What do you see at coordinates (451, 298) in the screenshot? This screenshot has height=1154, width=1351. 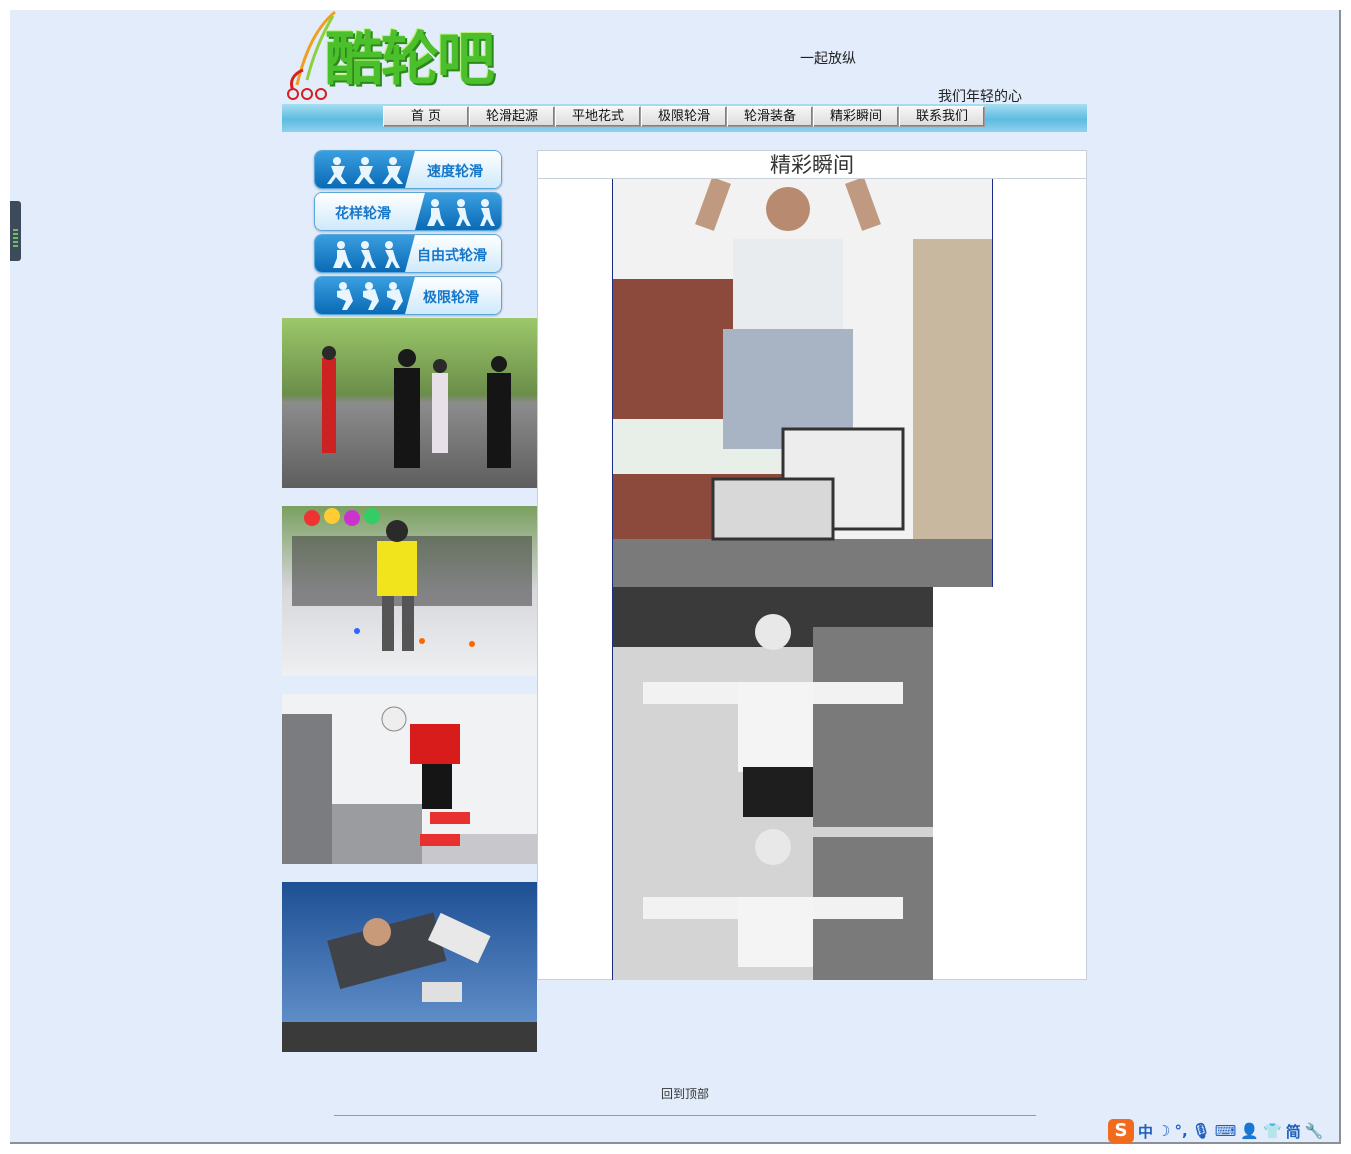 I see `category-label: 极限轮滑` at bounding box center [451, 298].